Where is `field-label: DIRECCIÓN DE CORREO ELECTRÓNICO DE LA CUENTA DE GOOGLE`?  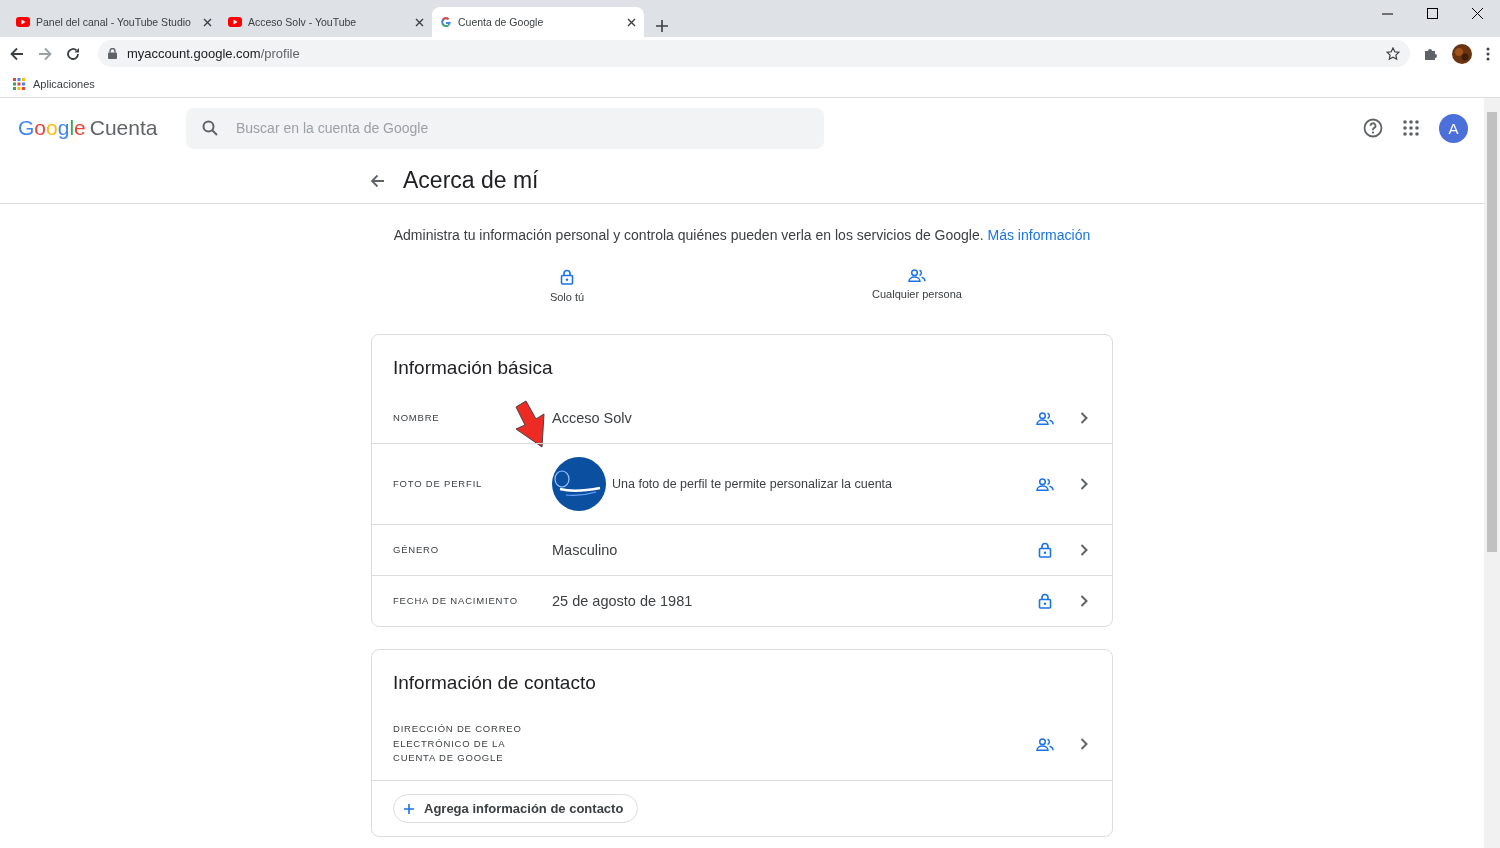
field-label: DIRECCIÓN DE CORREO ELECTRÓNICO DE LA CUENTA DE GOOGLE is located at coordinates (458, 744).